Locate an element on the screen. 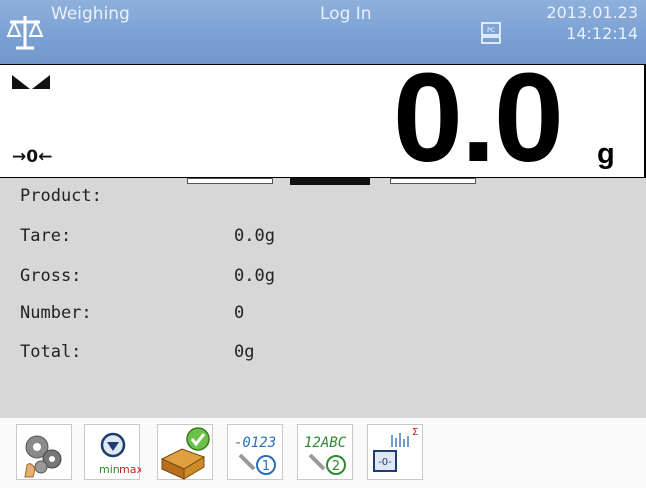 The width and height of the screenshot is (646, 488). bargraph-left-segment is located at coordinates (230, 181).